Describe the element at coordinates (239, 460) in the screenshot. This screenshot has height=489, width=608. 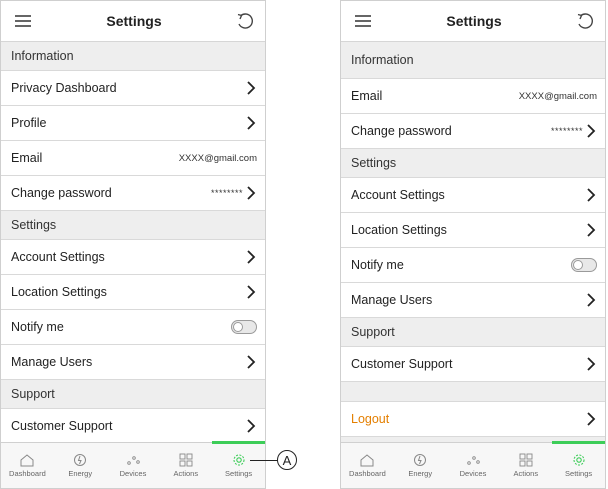
I see `gear-icon` at that location.